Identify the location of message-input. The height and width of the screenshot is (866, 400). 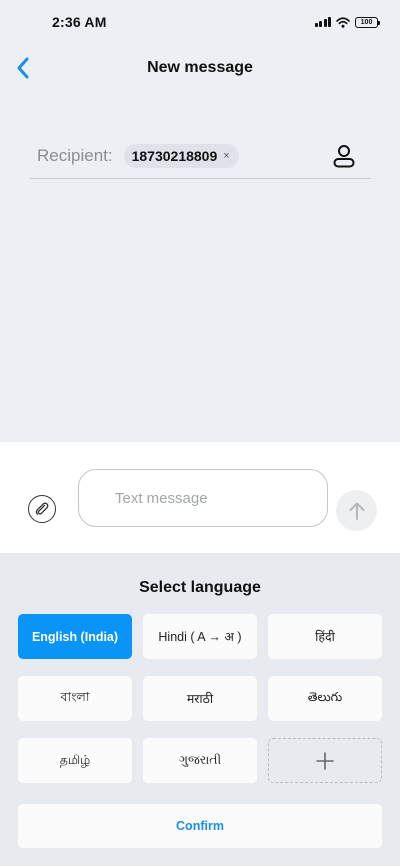
(203, 498).